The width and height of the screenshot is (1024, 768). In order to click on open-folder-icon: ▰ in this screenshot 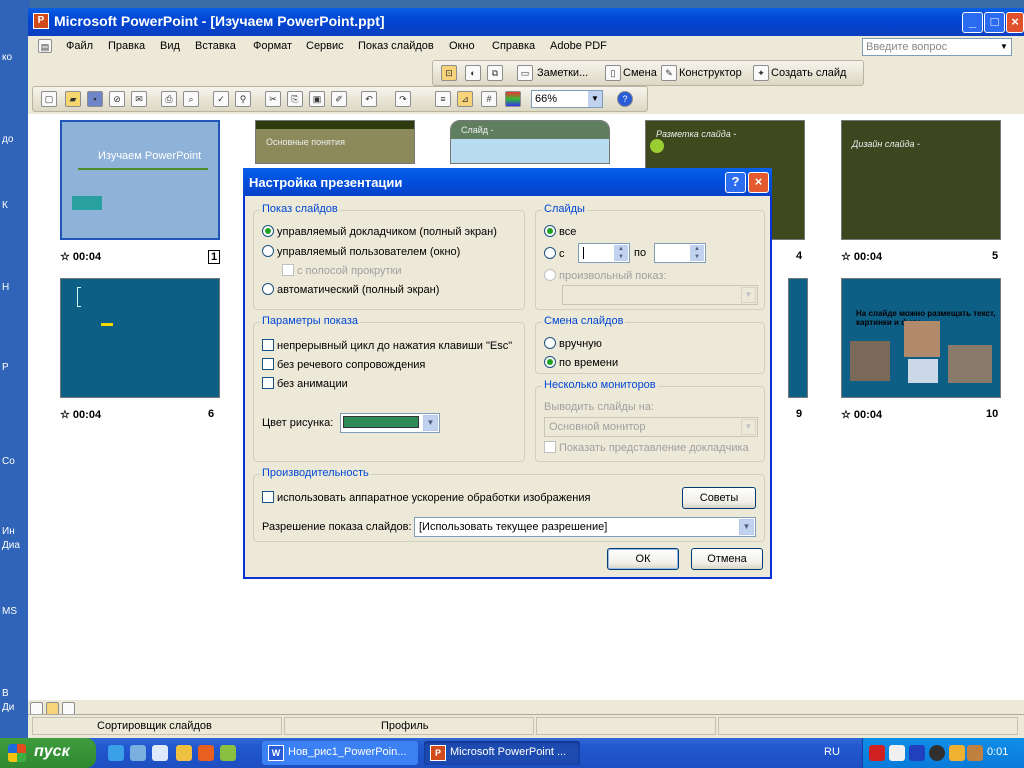, I will do `click(73, 99)`.